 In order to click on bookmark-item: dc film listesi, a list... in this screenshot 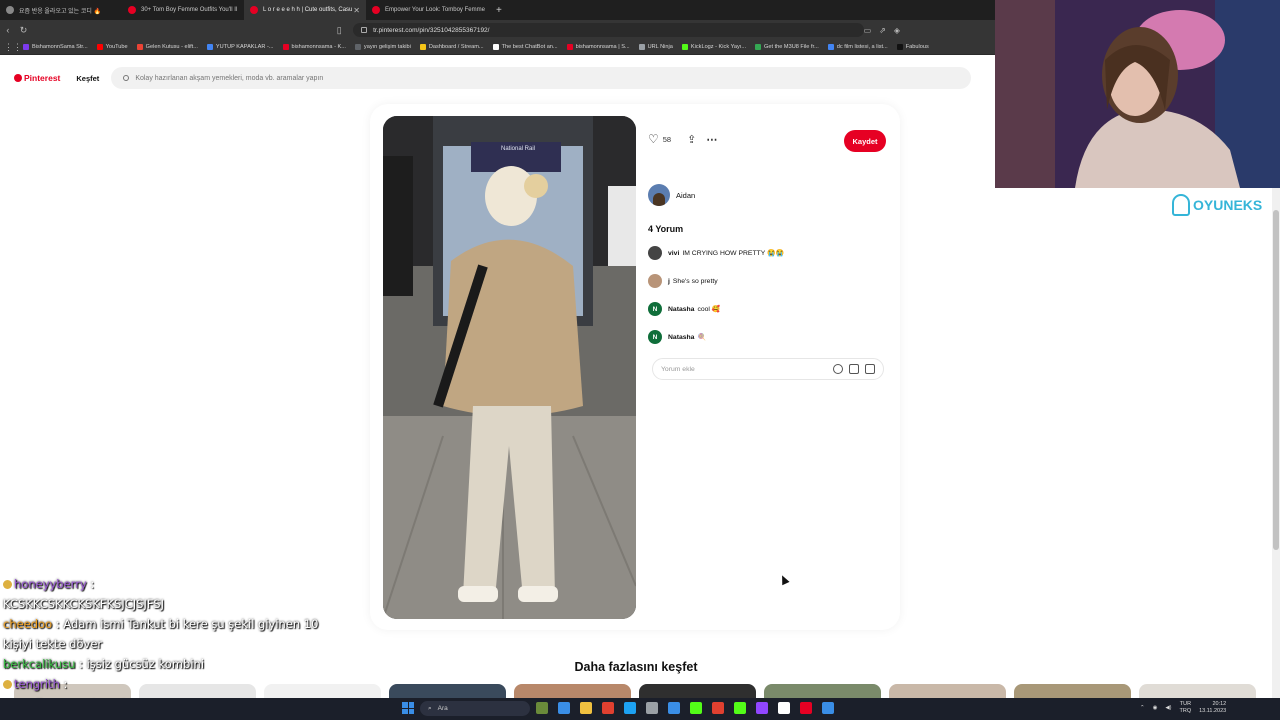, I will do `click(857, 47)`.